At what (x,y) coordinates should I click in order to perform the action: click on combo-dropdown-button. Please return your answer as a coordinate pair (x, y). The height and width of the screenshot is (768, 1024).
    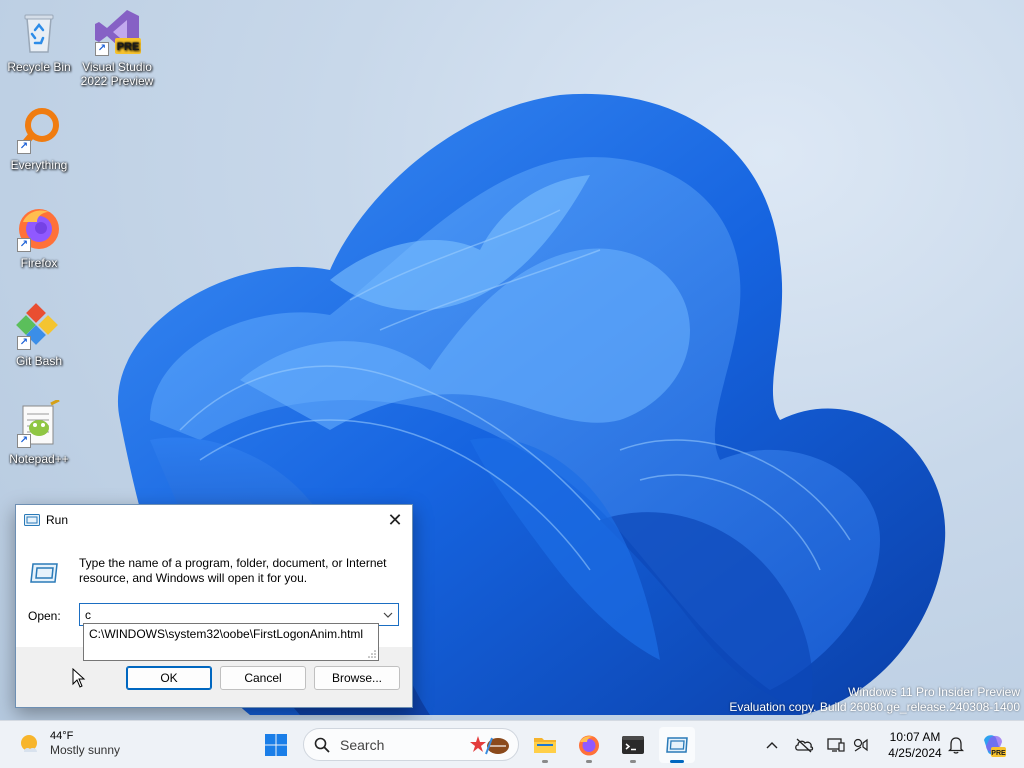
    Looking at the image, I should click on (388, 614).